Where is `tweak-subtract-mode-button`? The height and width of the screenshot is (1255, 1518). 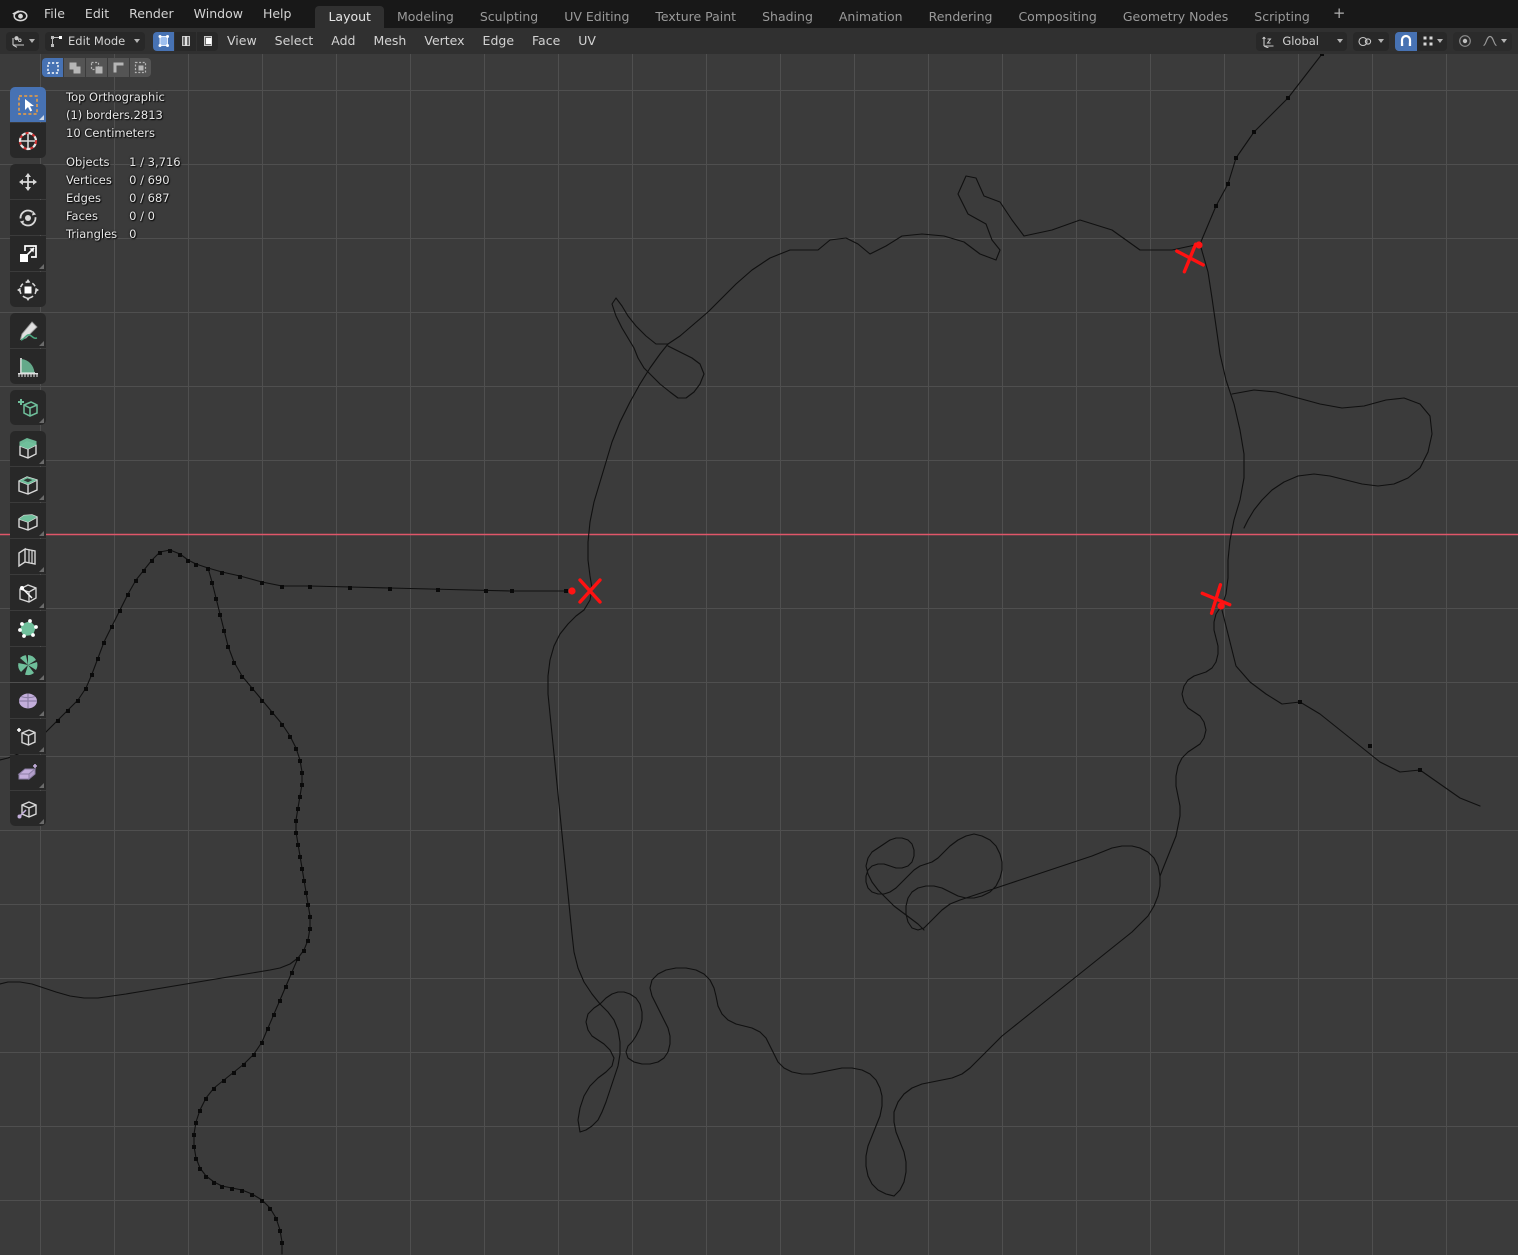
tweak-subtract-mode-button is located at coordinates (96, 67).